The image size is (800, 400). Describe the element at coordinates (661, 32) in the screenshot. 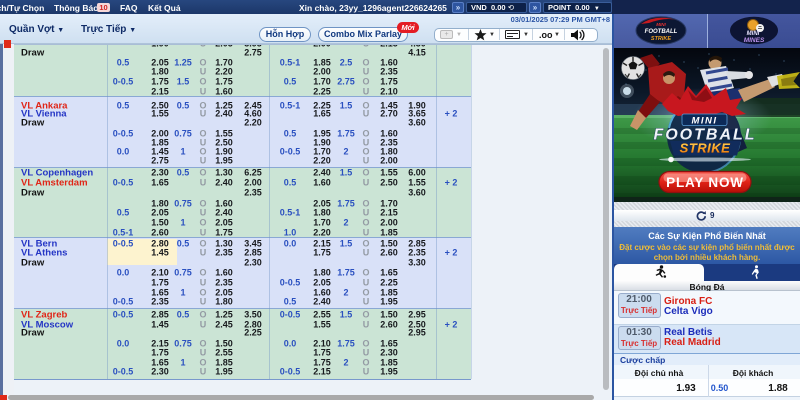

I see `svg-text: FOOTBALL` at that location.